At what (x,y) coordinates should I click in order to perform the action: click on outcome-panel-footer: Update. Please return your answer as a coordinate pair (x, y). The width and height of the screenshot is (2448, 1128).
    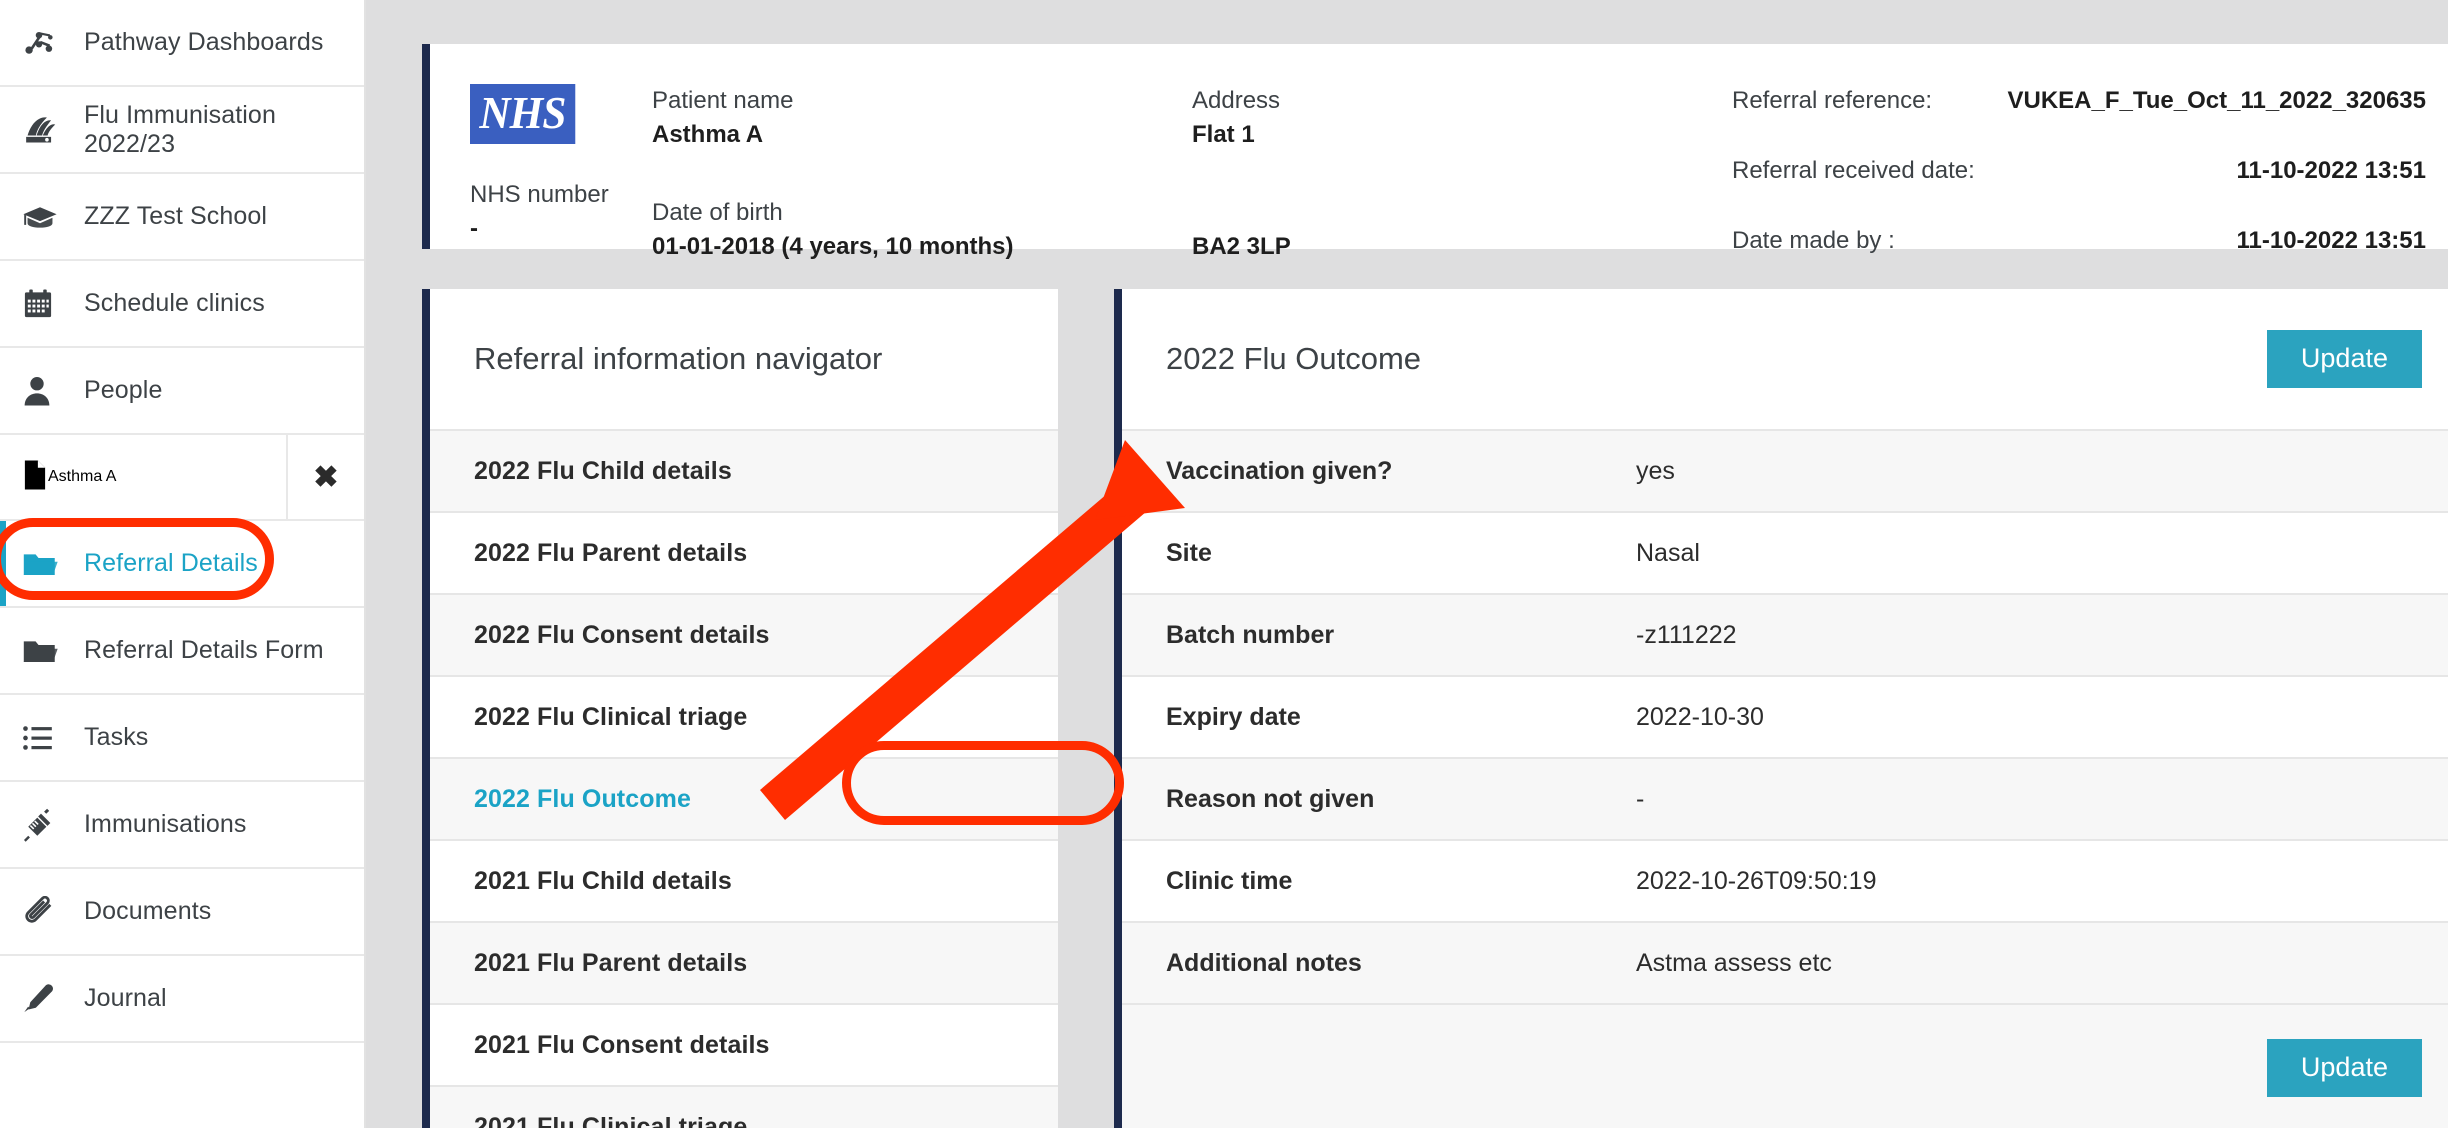
    Looking at the image, I should click on (1785, 1065).